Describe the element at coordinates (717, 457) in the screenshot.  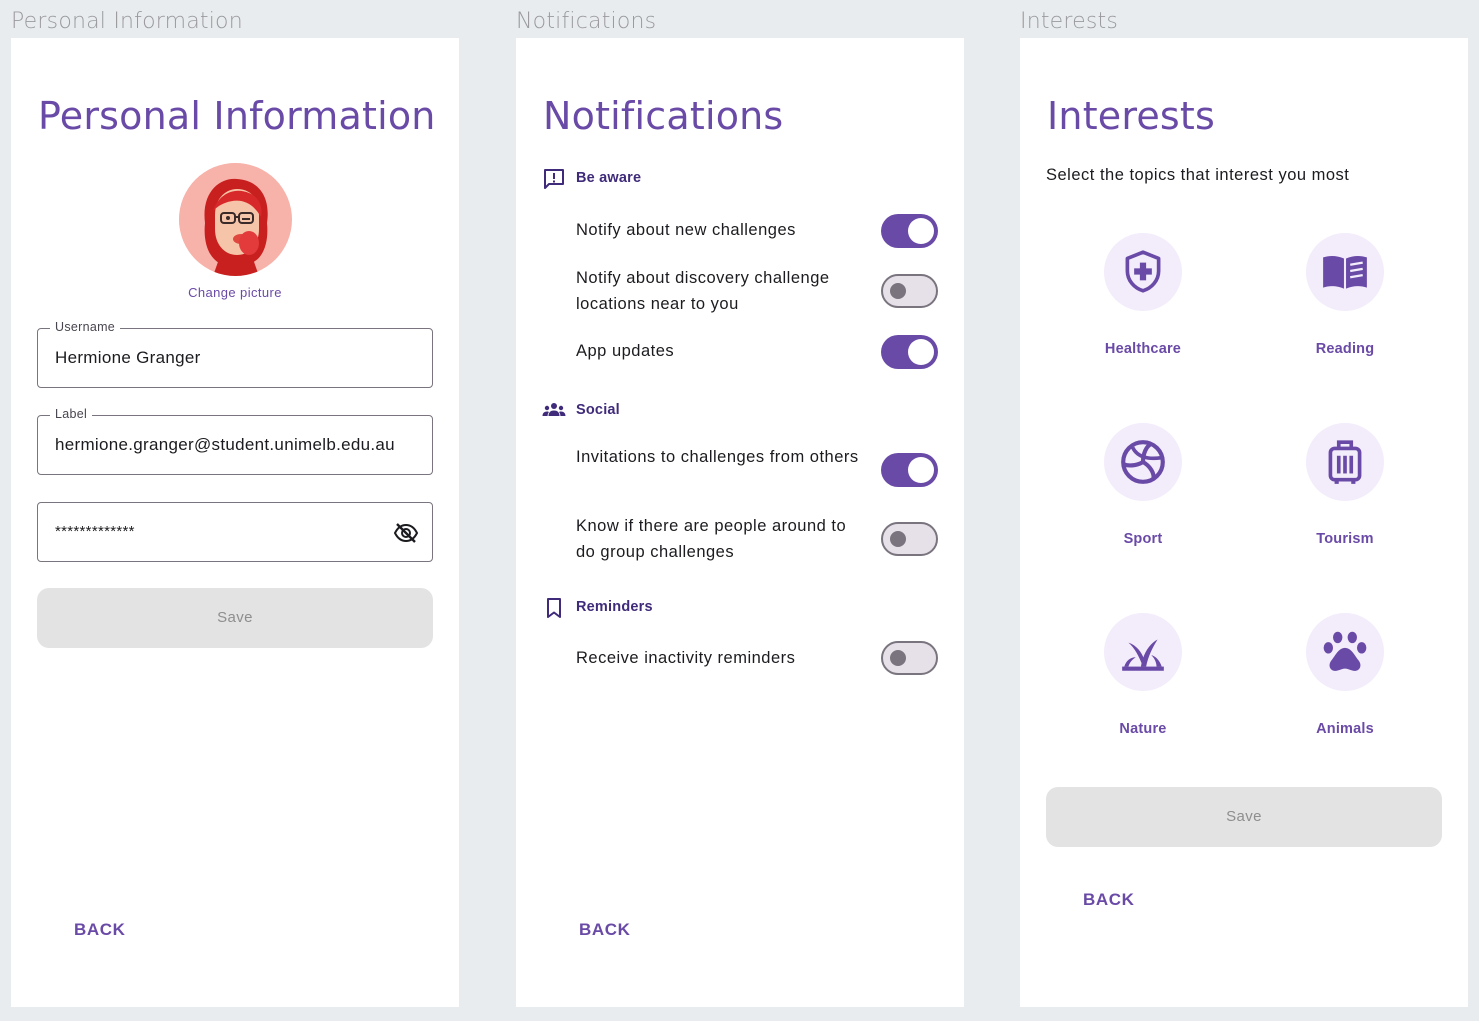
I see `row-label-invitations: Invitations to challenges from others` at that location.